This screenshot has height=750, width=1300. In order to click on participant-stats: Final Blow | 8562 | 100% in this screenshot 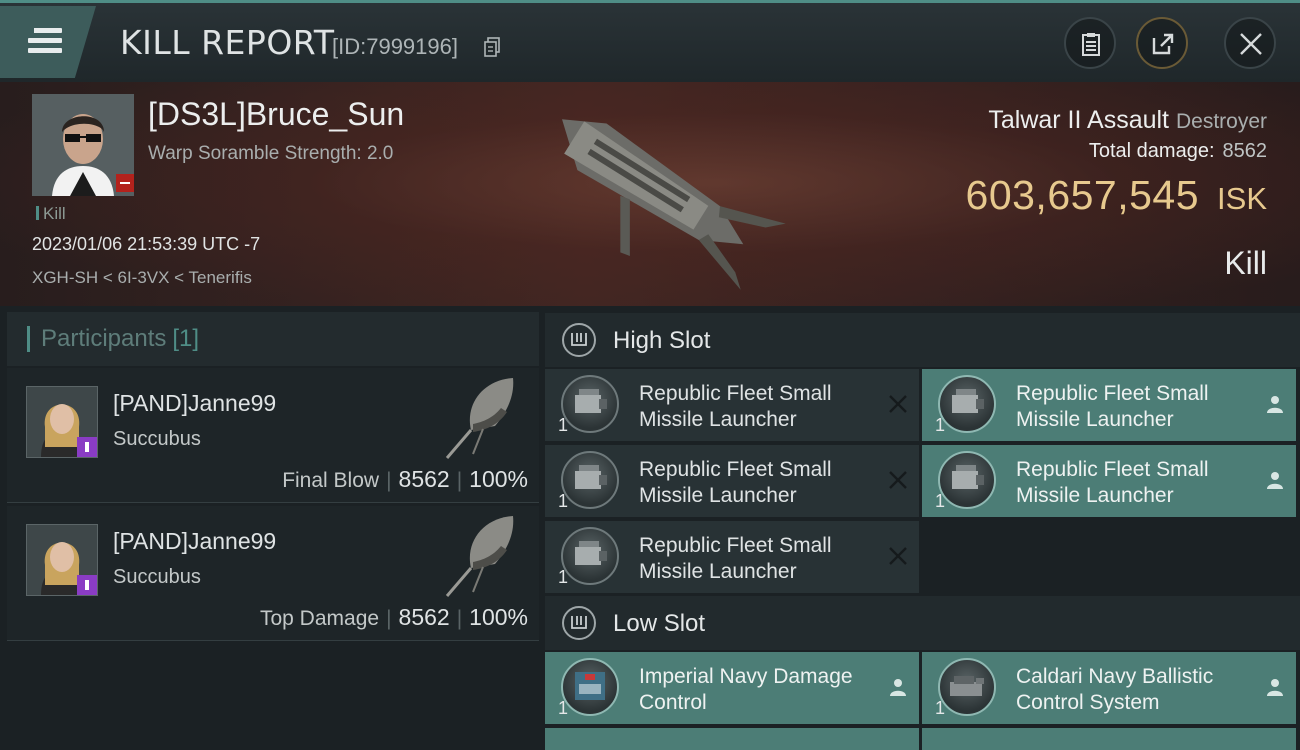, I will do `click(405, 479)`.